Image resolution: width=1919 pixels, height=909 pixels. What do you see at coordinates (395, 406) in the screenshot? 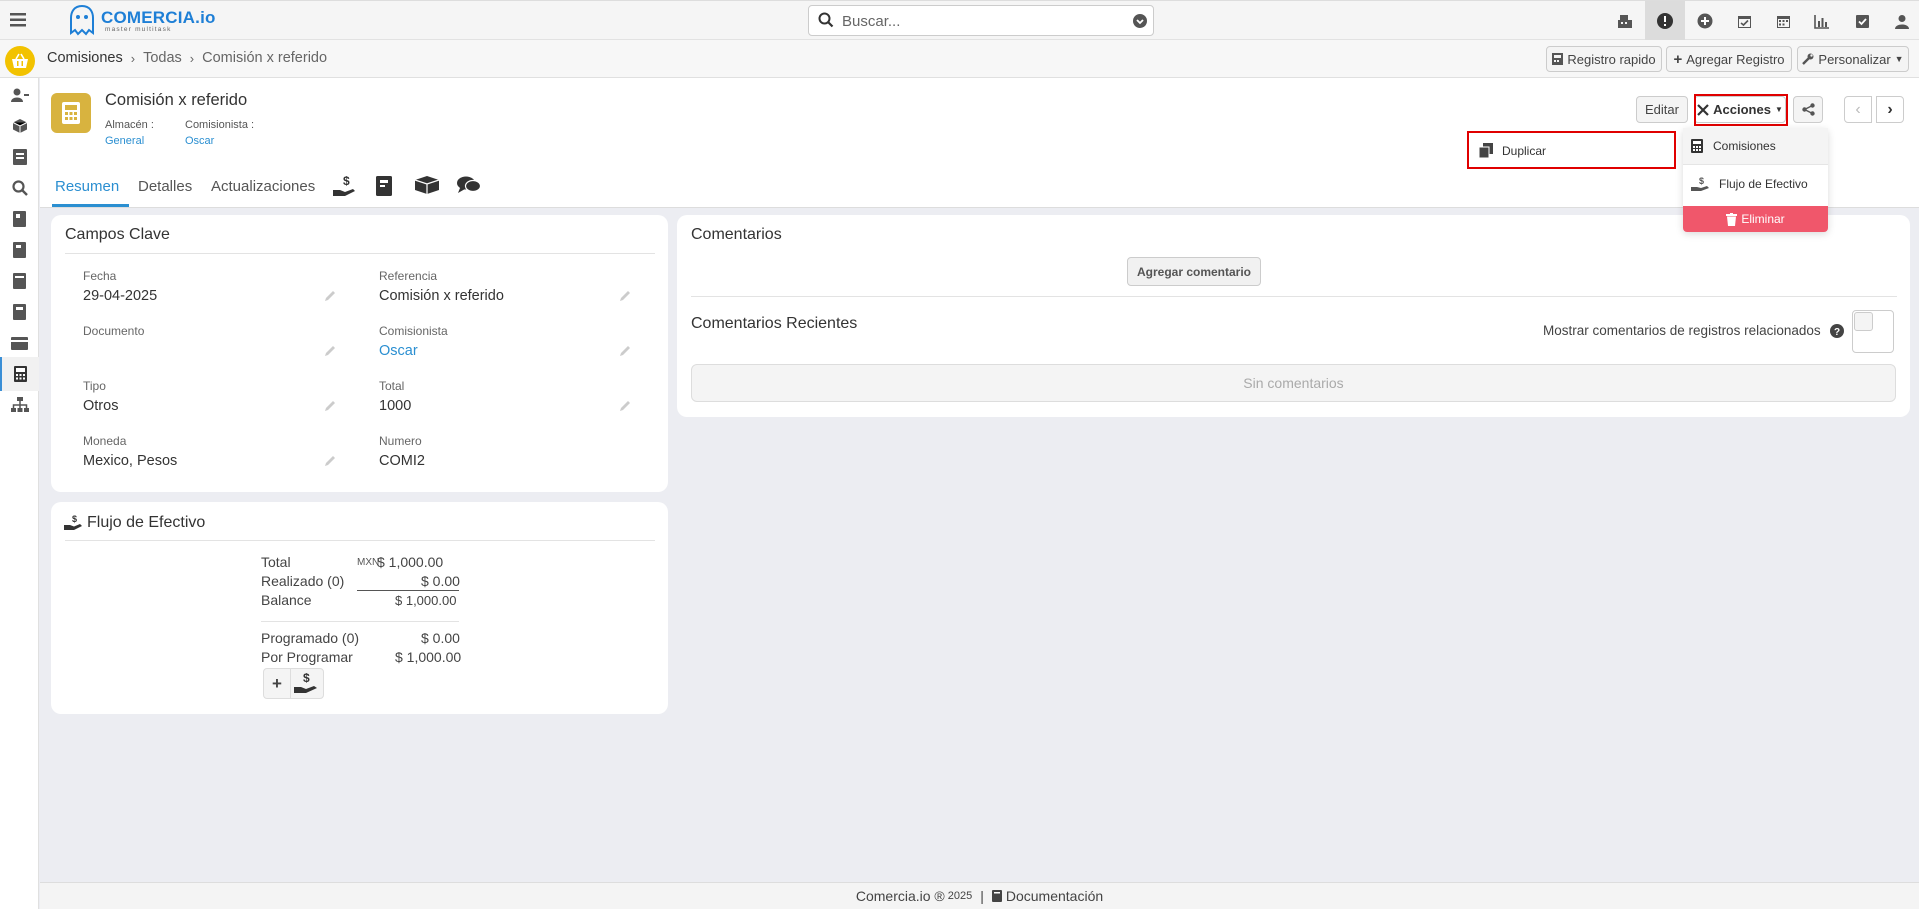
I see `total-value: 1000` at bounding box center [395, 406].